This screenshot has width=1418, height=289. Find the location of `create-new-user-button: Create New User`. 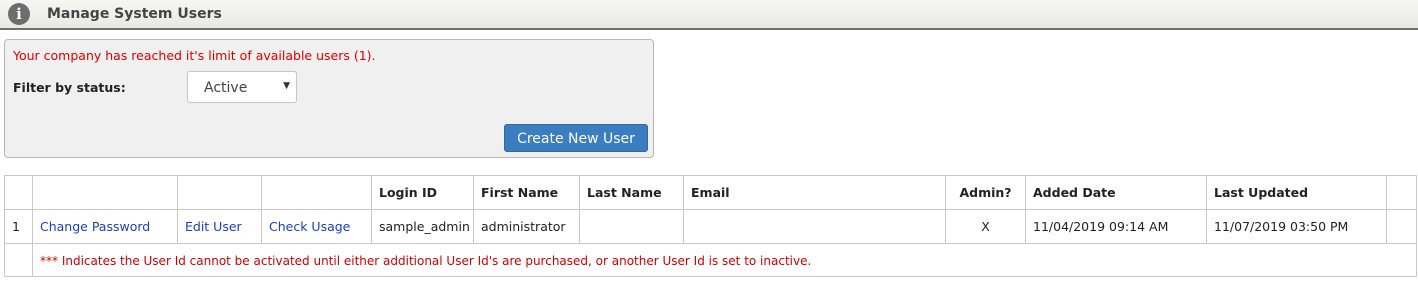

create-new-user-button: Create New User is located at coordinates (576, 138).